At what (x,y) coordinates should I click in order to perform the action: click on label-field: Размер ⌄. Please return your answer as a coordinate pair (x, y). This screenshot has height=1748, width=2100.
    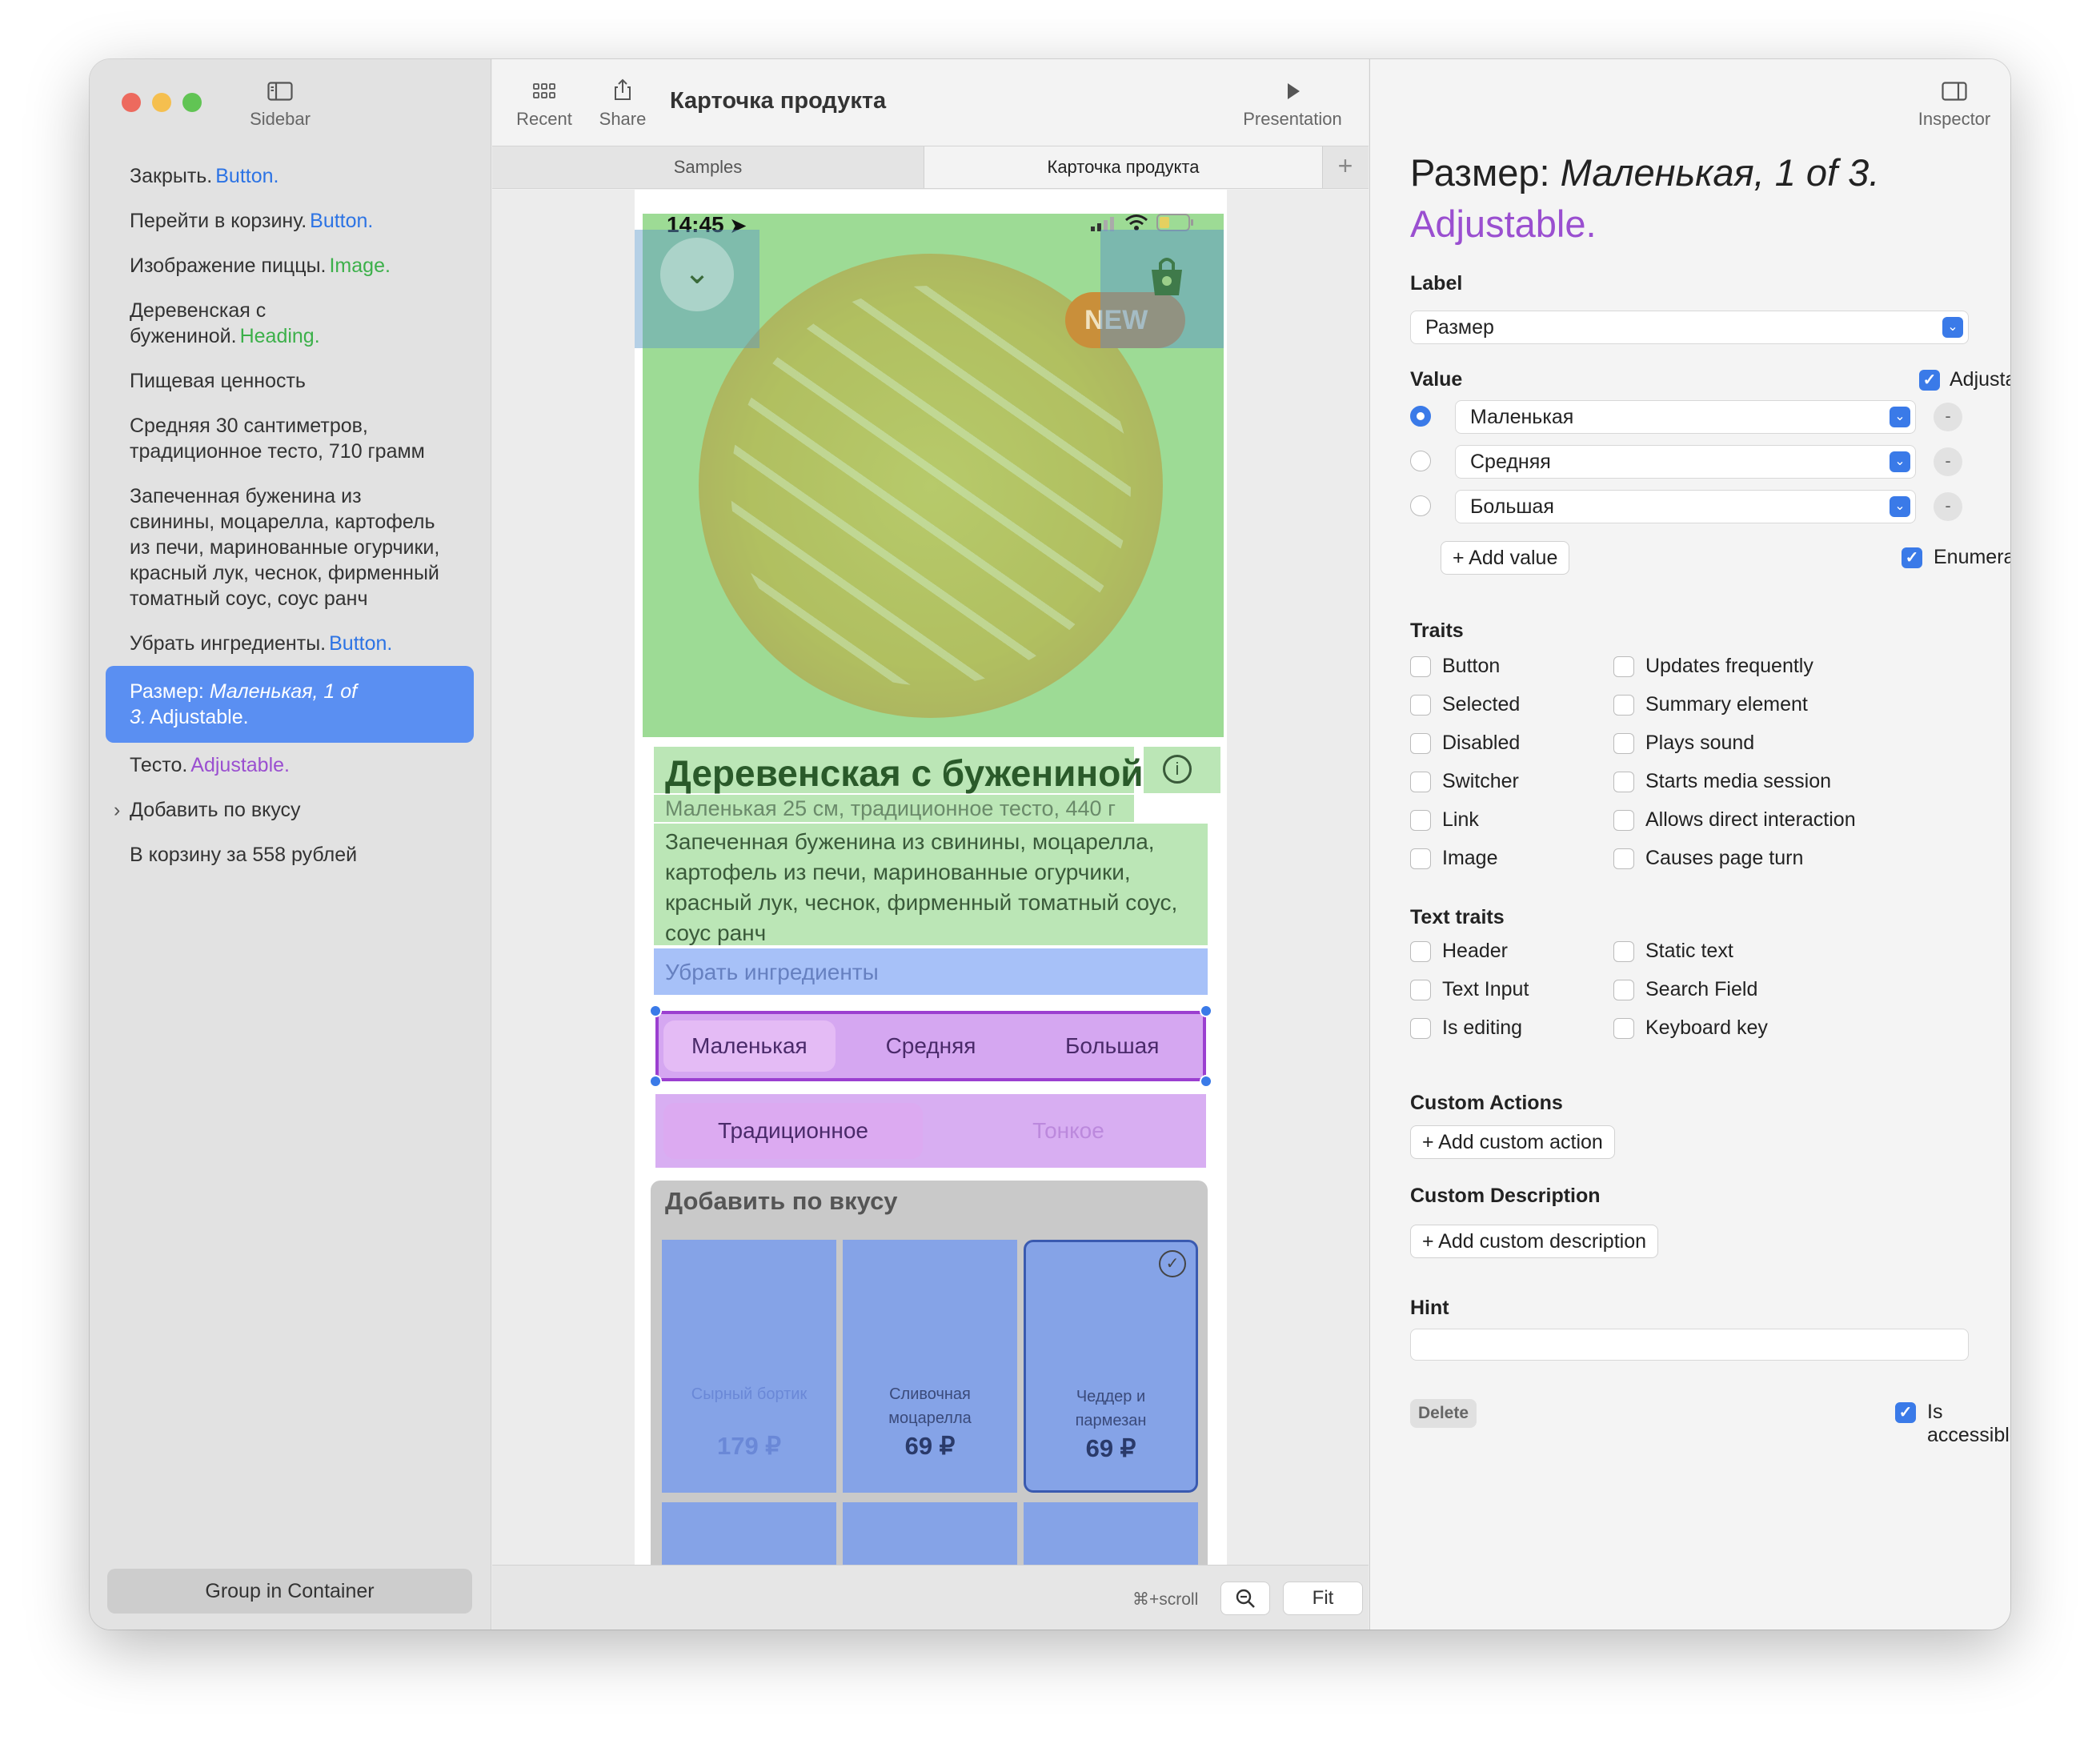
    Looking at the image, I should click on (1689, 327).